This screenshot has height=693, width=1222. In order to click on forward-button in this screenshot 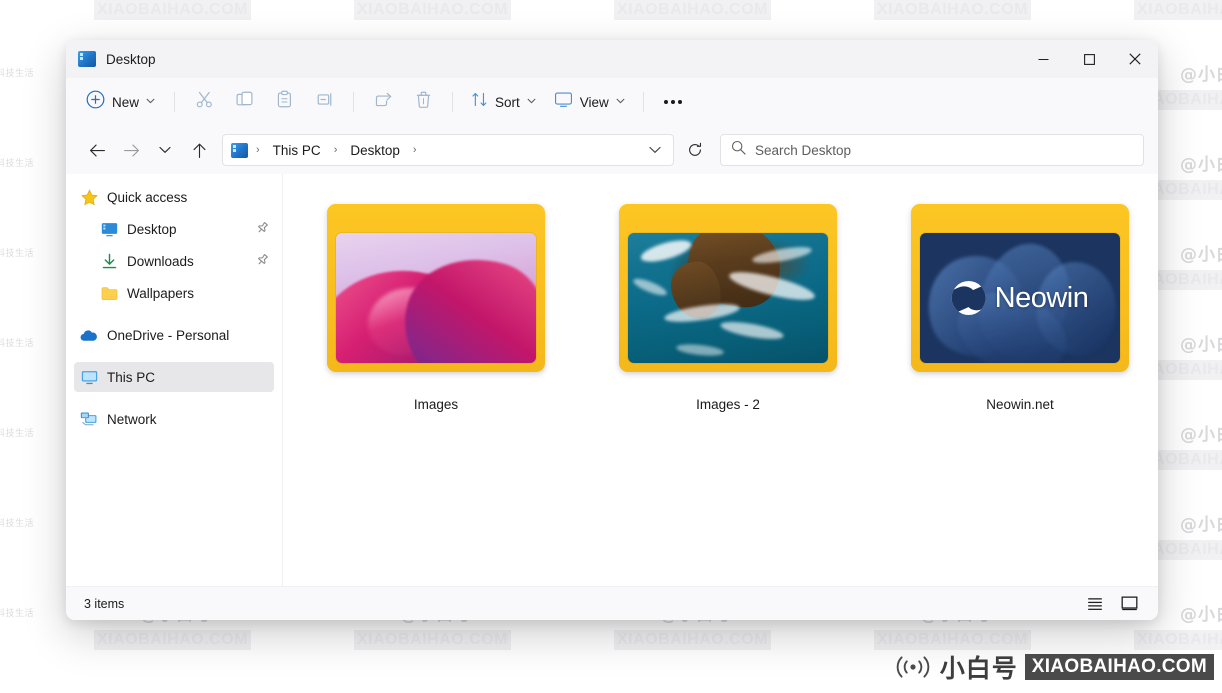, I will do `click(131, 150)`.